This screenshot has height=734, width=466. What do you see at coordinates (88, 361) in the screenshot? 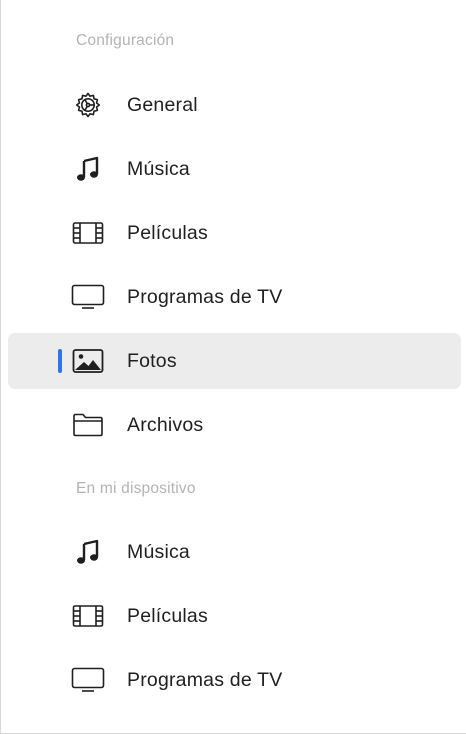
I see `photo-icon` at bounding box center [88, 361].